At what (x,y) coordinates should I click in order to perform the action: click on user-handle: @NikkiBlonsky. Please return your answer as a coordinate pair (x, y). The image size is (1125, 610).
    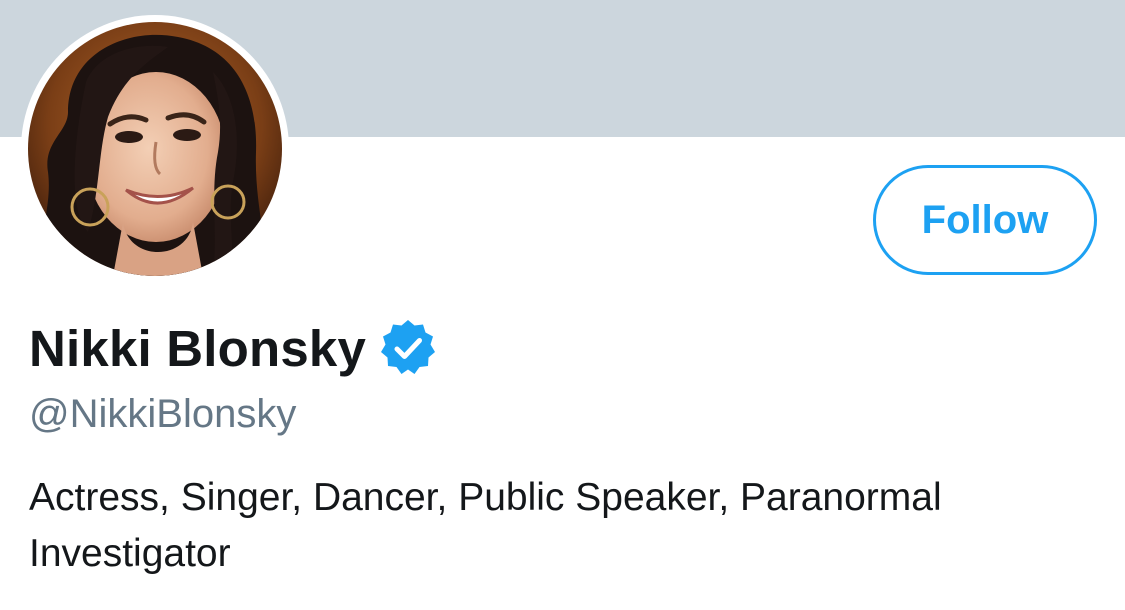
    Looking at the image, I should click on (163, 414).